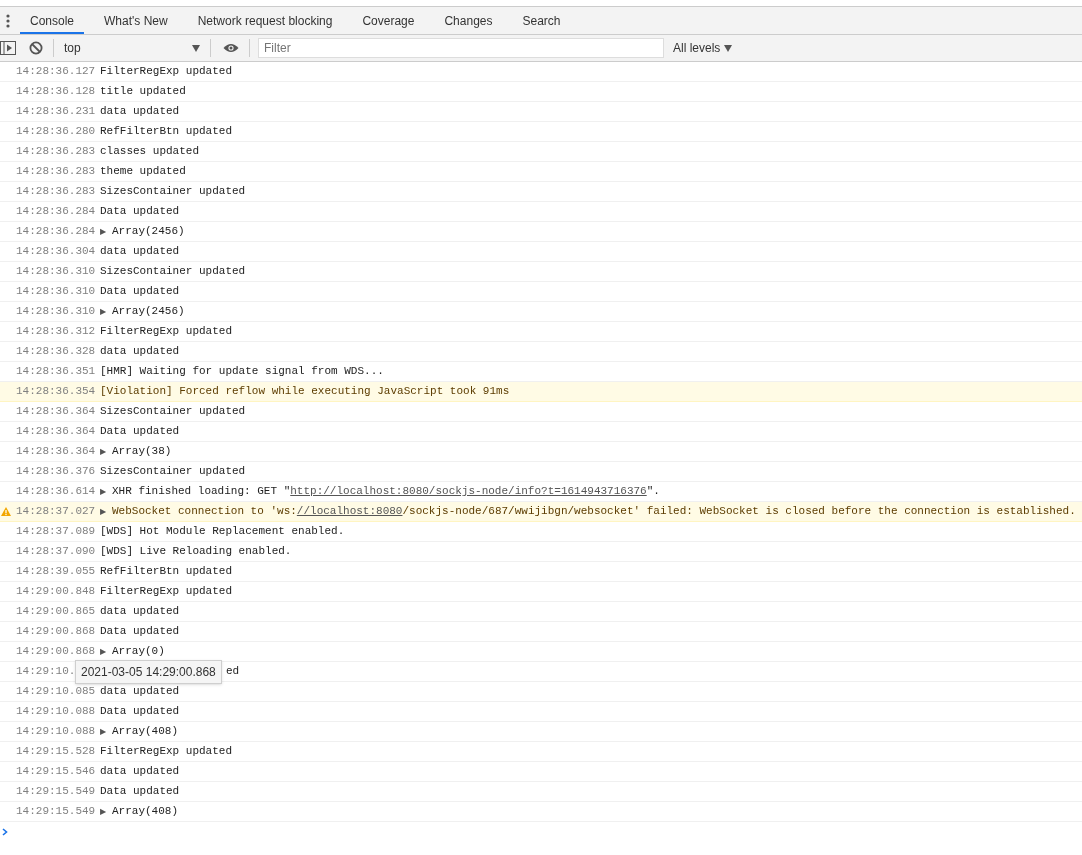 This screenshot has width=1082, height=855. Describe the element at coordinates (5, 832) in the screenshot. I see `prompt-icon` at that location.